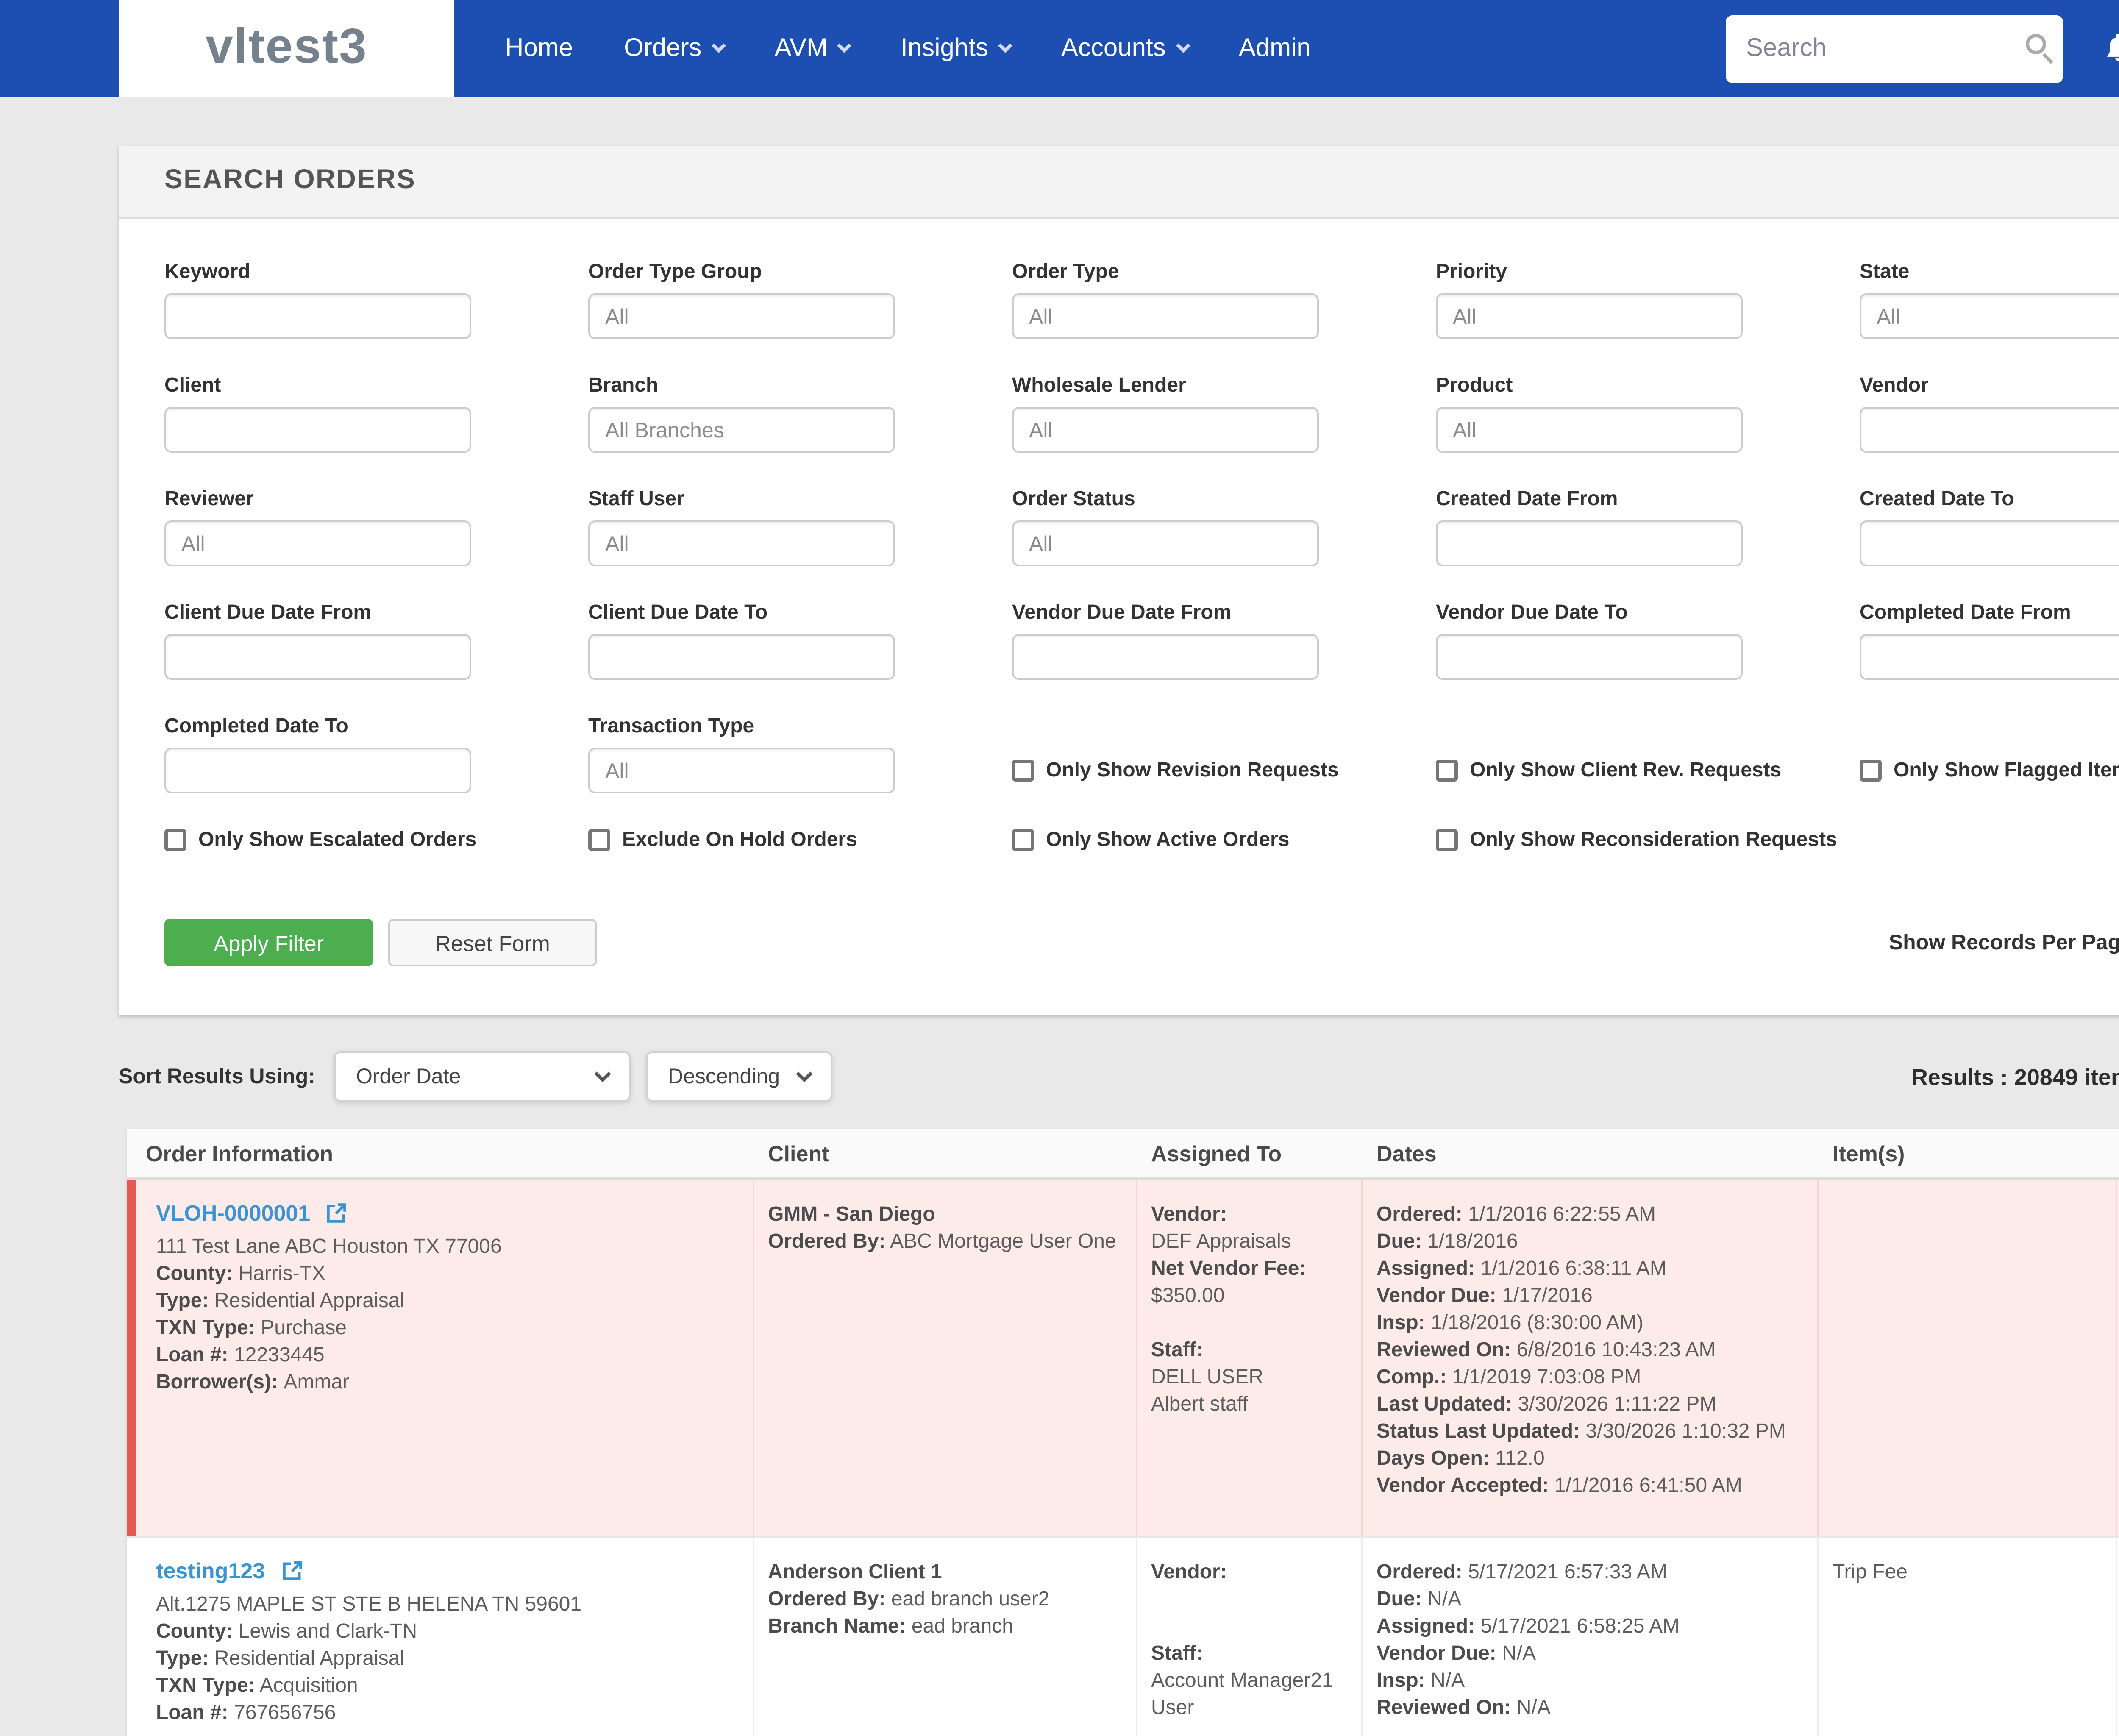 The width and height of the screenshot is (2119, 1736). I want to click on field-reviewer: Reviewer, so click(317, 526).